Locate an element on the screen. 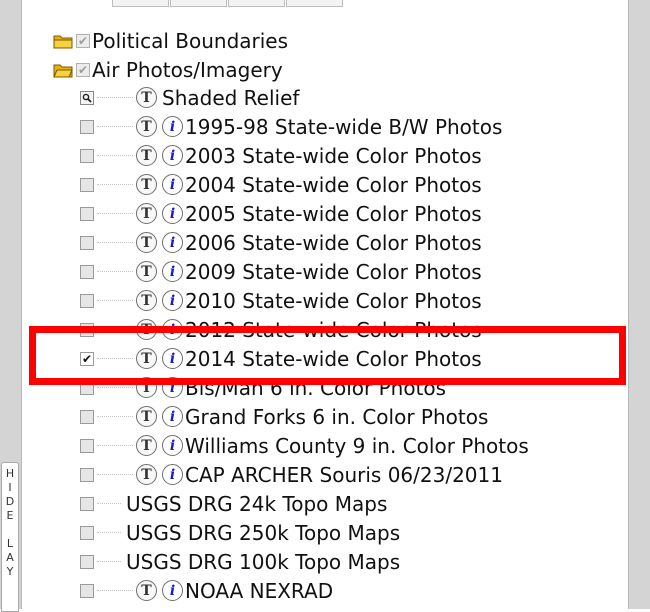  layer-row: Ti CAP ARCHER Souris 06/23/2011 is located at coordinates (291, 474).